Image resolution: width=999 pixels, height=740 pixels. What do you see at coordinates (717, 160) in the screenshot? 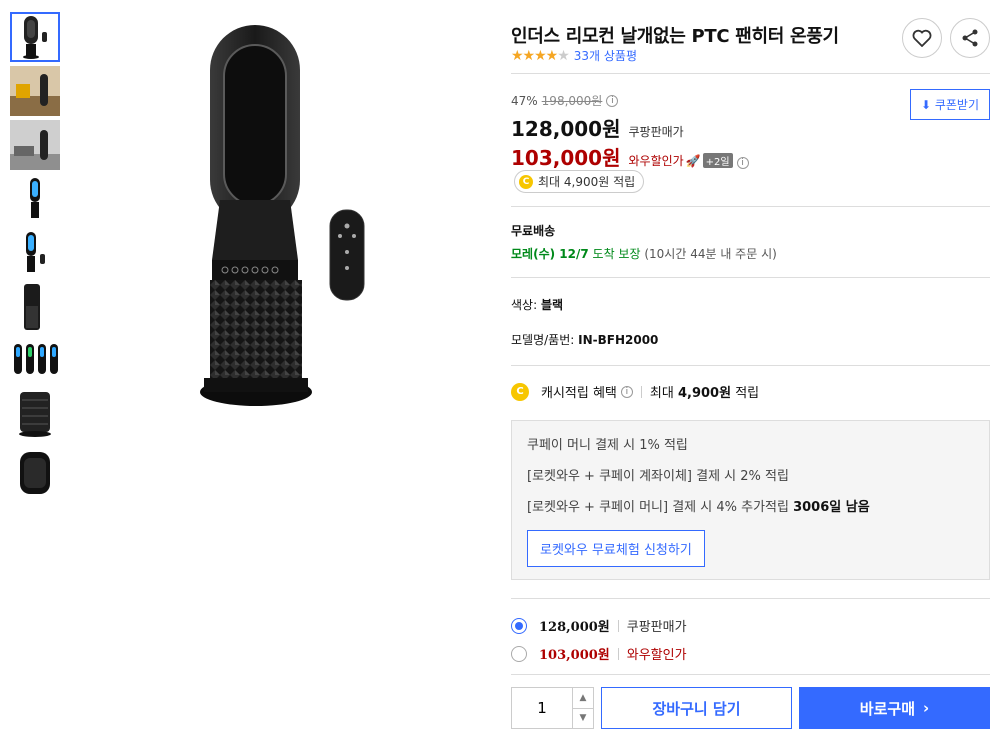
I see `delivery-badge: +2일` at bounding box center [717, 160].